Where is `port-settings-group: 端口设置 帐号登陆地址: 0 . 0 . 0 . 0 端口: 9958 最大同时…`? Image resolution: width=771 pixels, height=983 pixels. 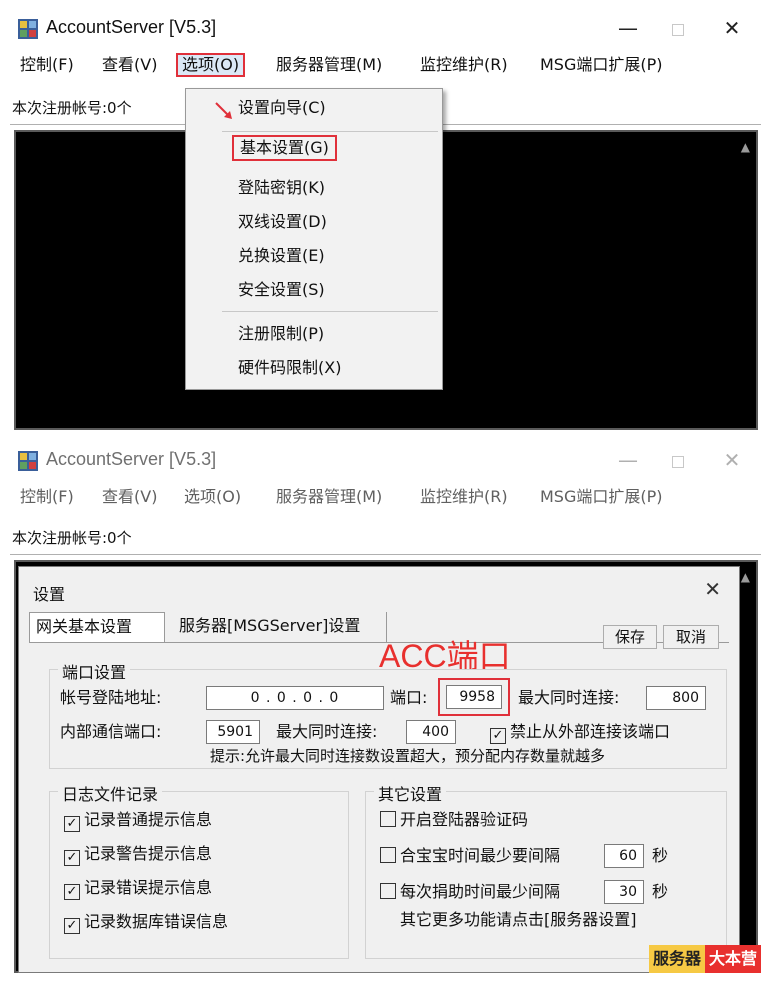 port-settings-group: 端口设置 帐号登陆地址: 0 . 0 . 0 . 0 端口: 9958 最大同时… is located at coordinates (388, 714).